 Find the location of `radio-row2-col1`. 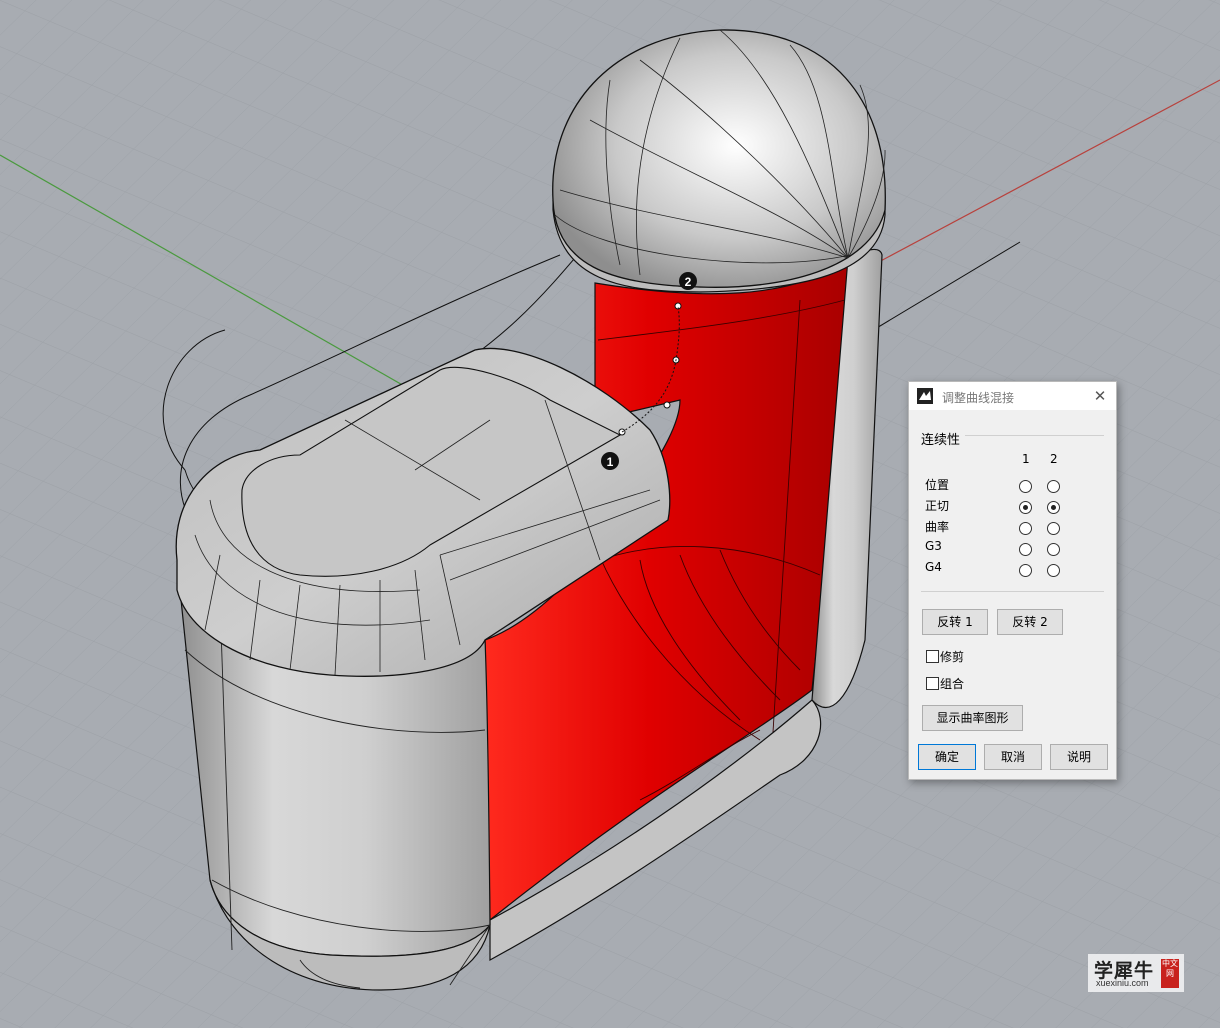

radio-row2-col1 is located at coordinates (1025, 507).